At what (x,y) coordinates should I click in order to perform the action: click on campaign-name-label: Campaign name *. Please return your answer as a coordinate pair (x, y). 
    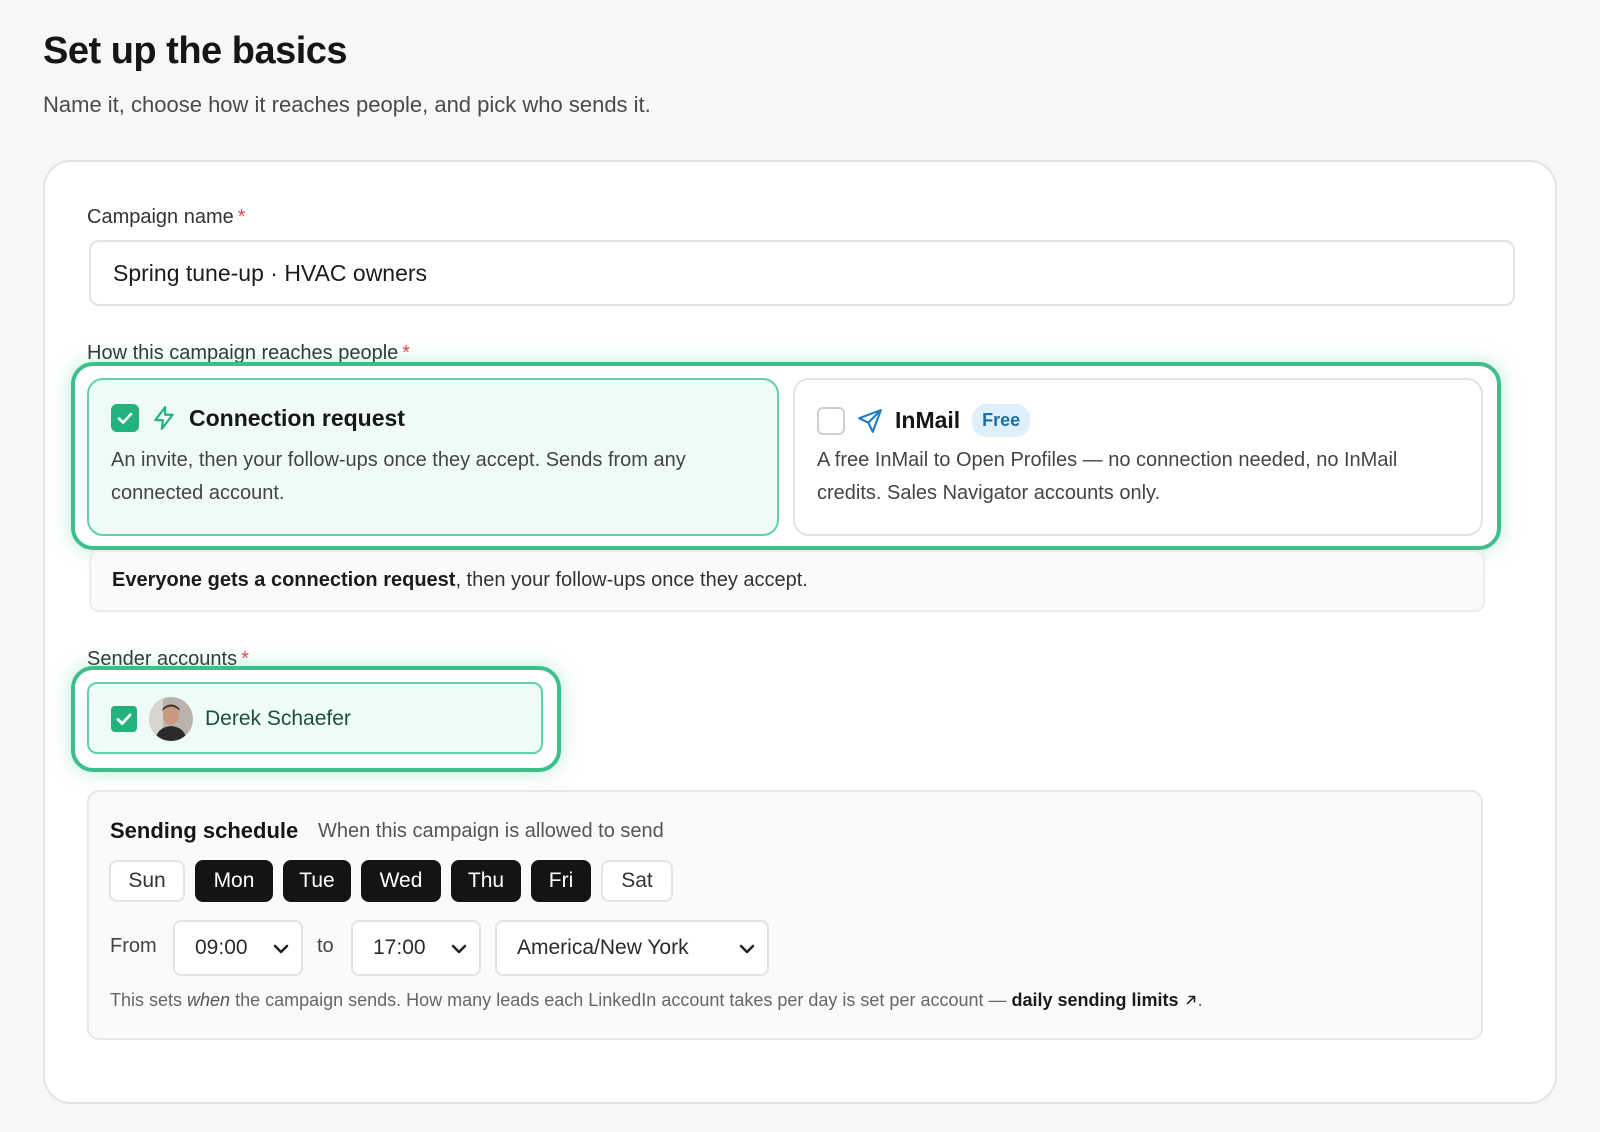
    Looking at the image, I should click on (166, 217).